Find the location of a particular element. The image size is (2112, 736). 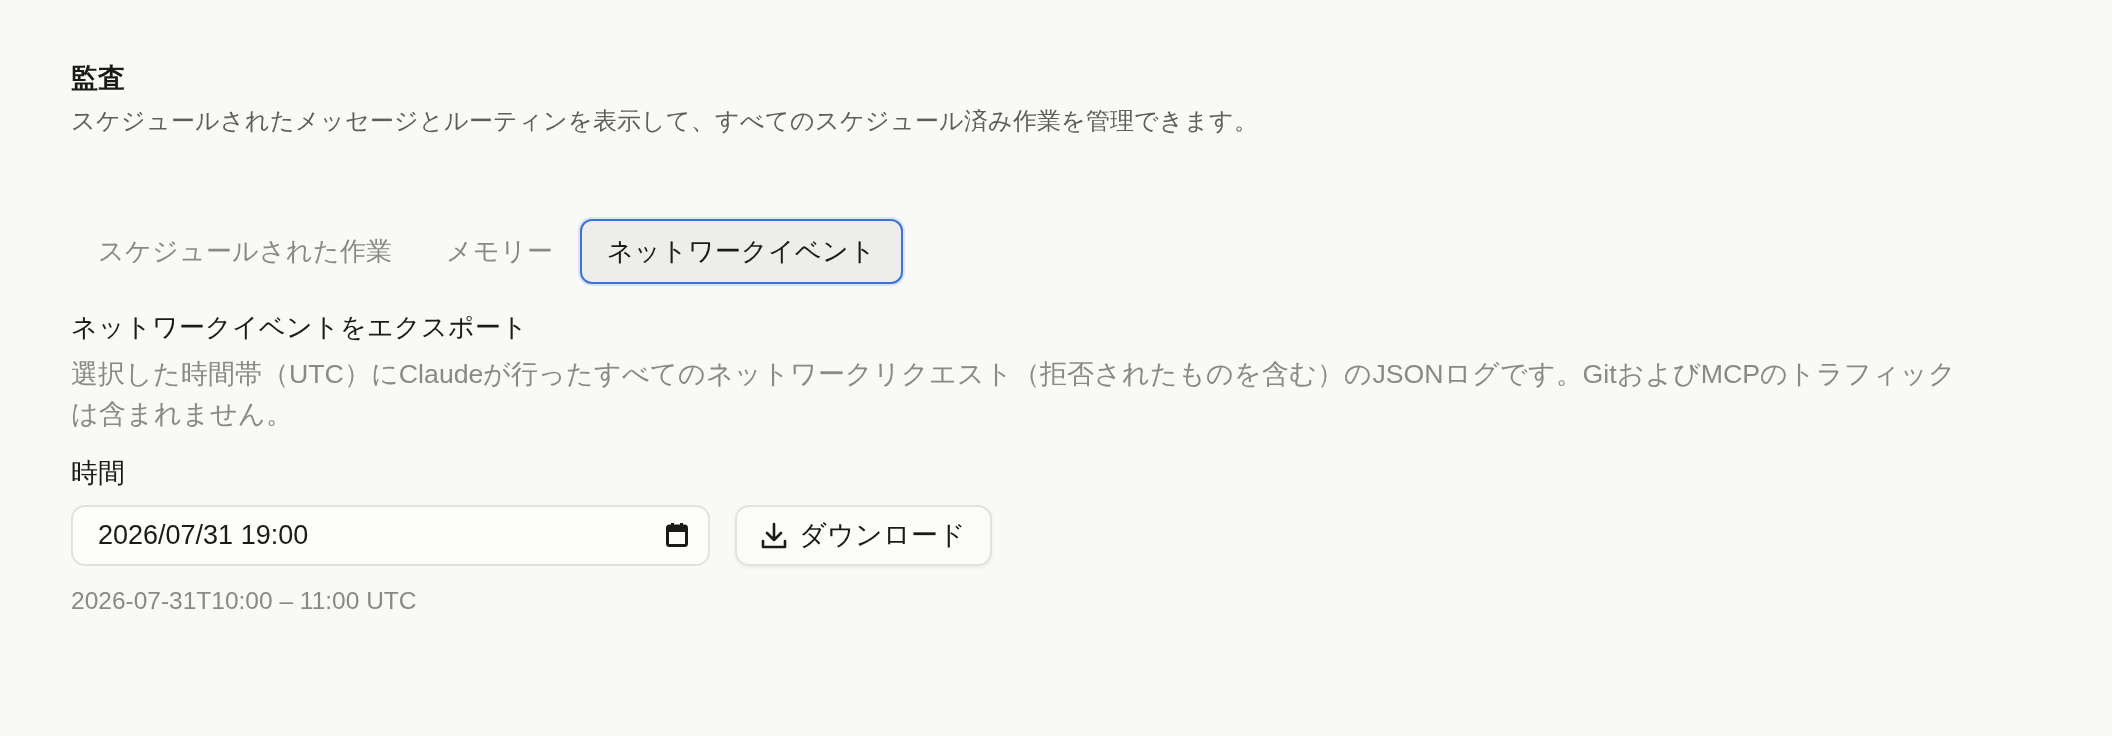

page-title: 監査 is located at coordinates (98, 78).